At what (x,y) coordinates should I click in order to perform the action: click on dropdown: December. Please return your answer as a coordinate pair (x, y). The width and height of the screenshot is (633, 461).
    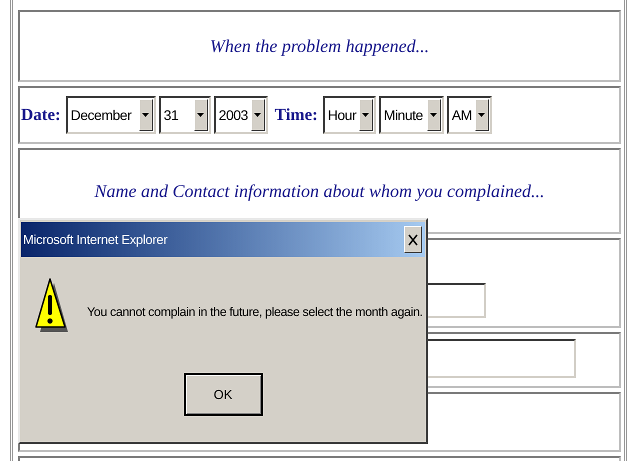
    Looking at the image, I should click on (111, 115).